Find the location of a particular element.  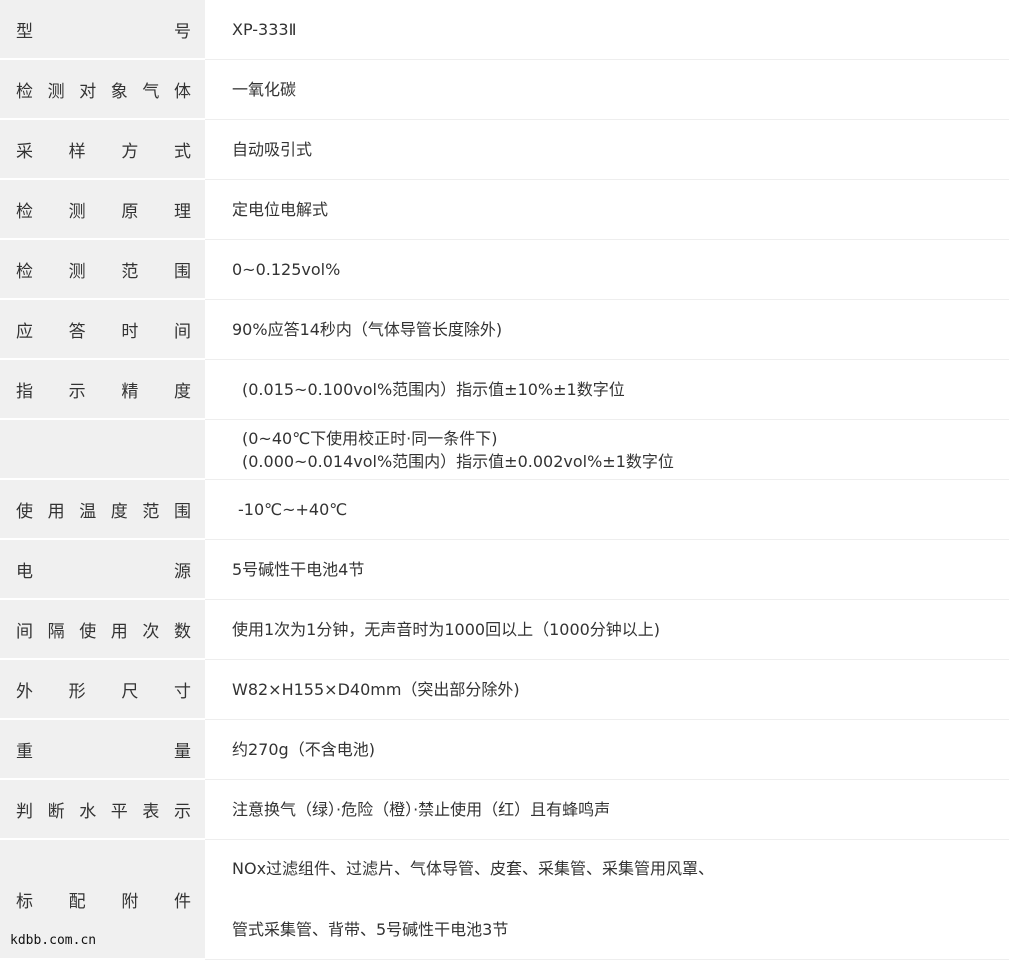

label-sampling: 采 样 方 式 is located at coordinates (103, 149).